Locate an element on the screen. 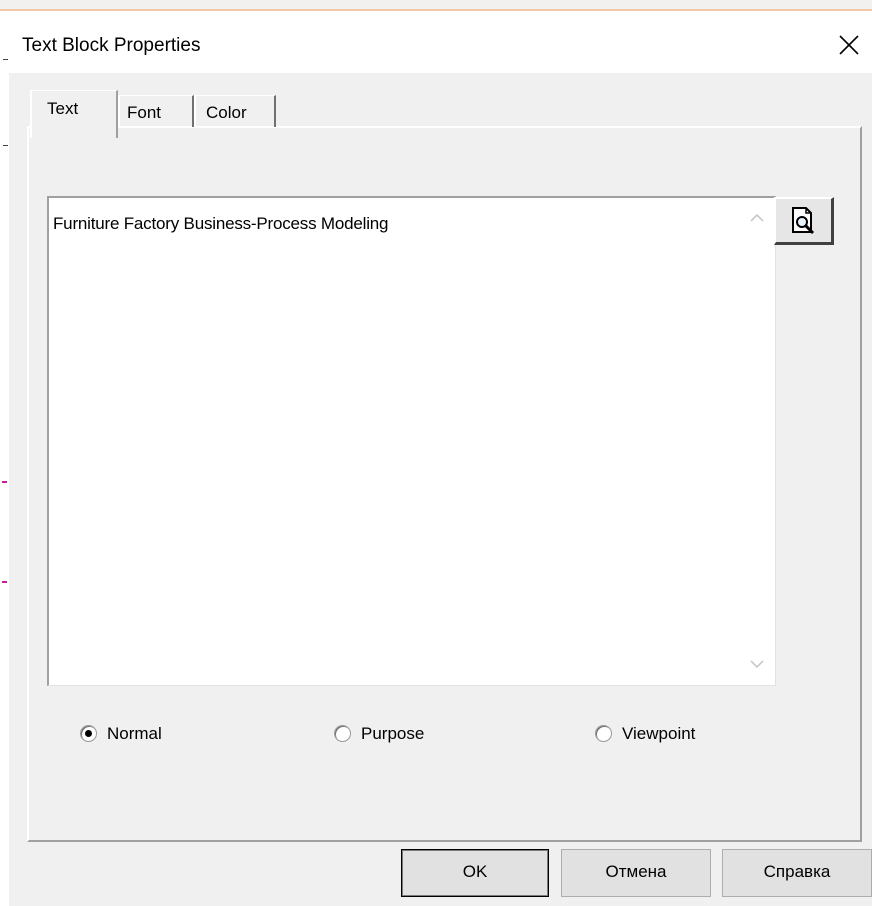 The image size is (872, 906). tab-font-label: Font is located at coordinates (144, 112).